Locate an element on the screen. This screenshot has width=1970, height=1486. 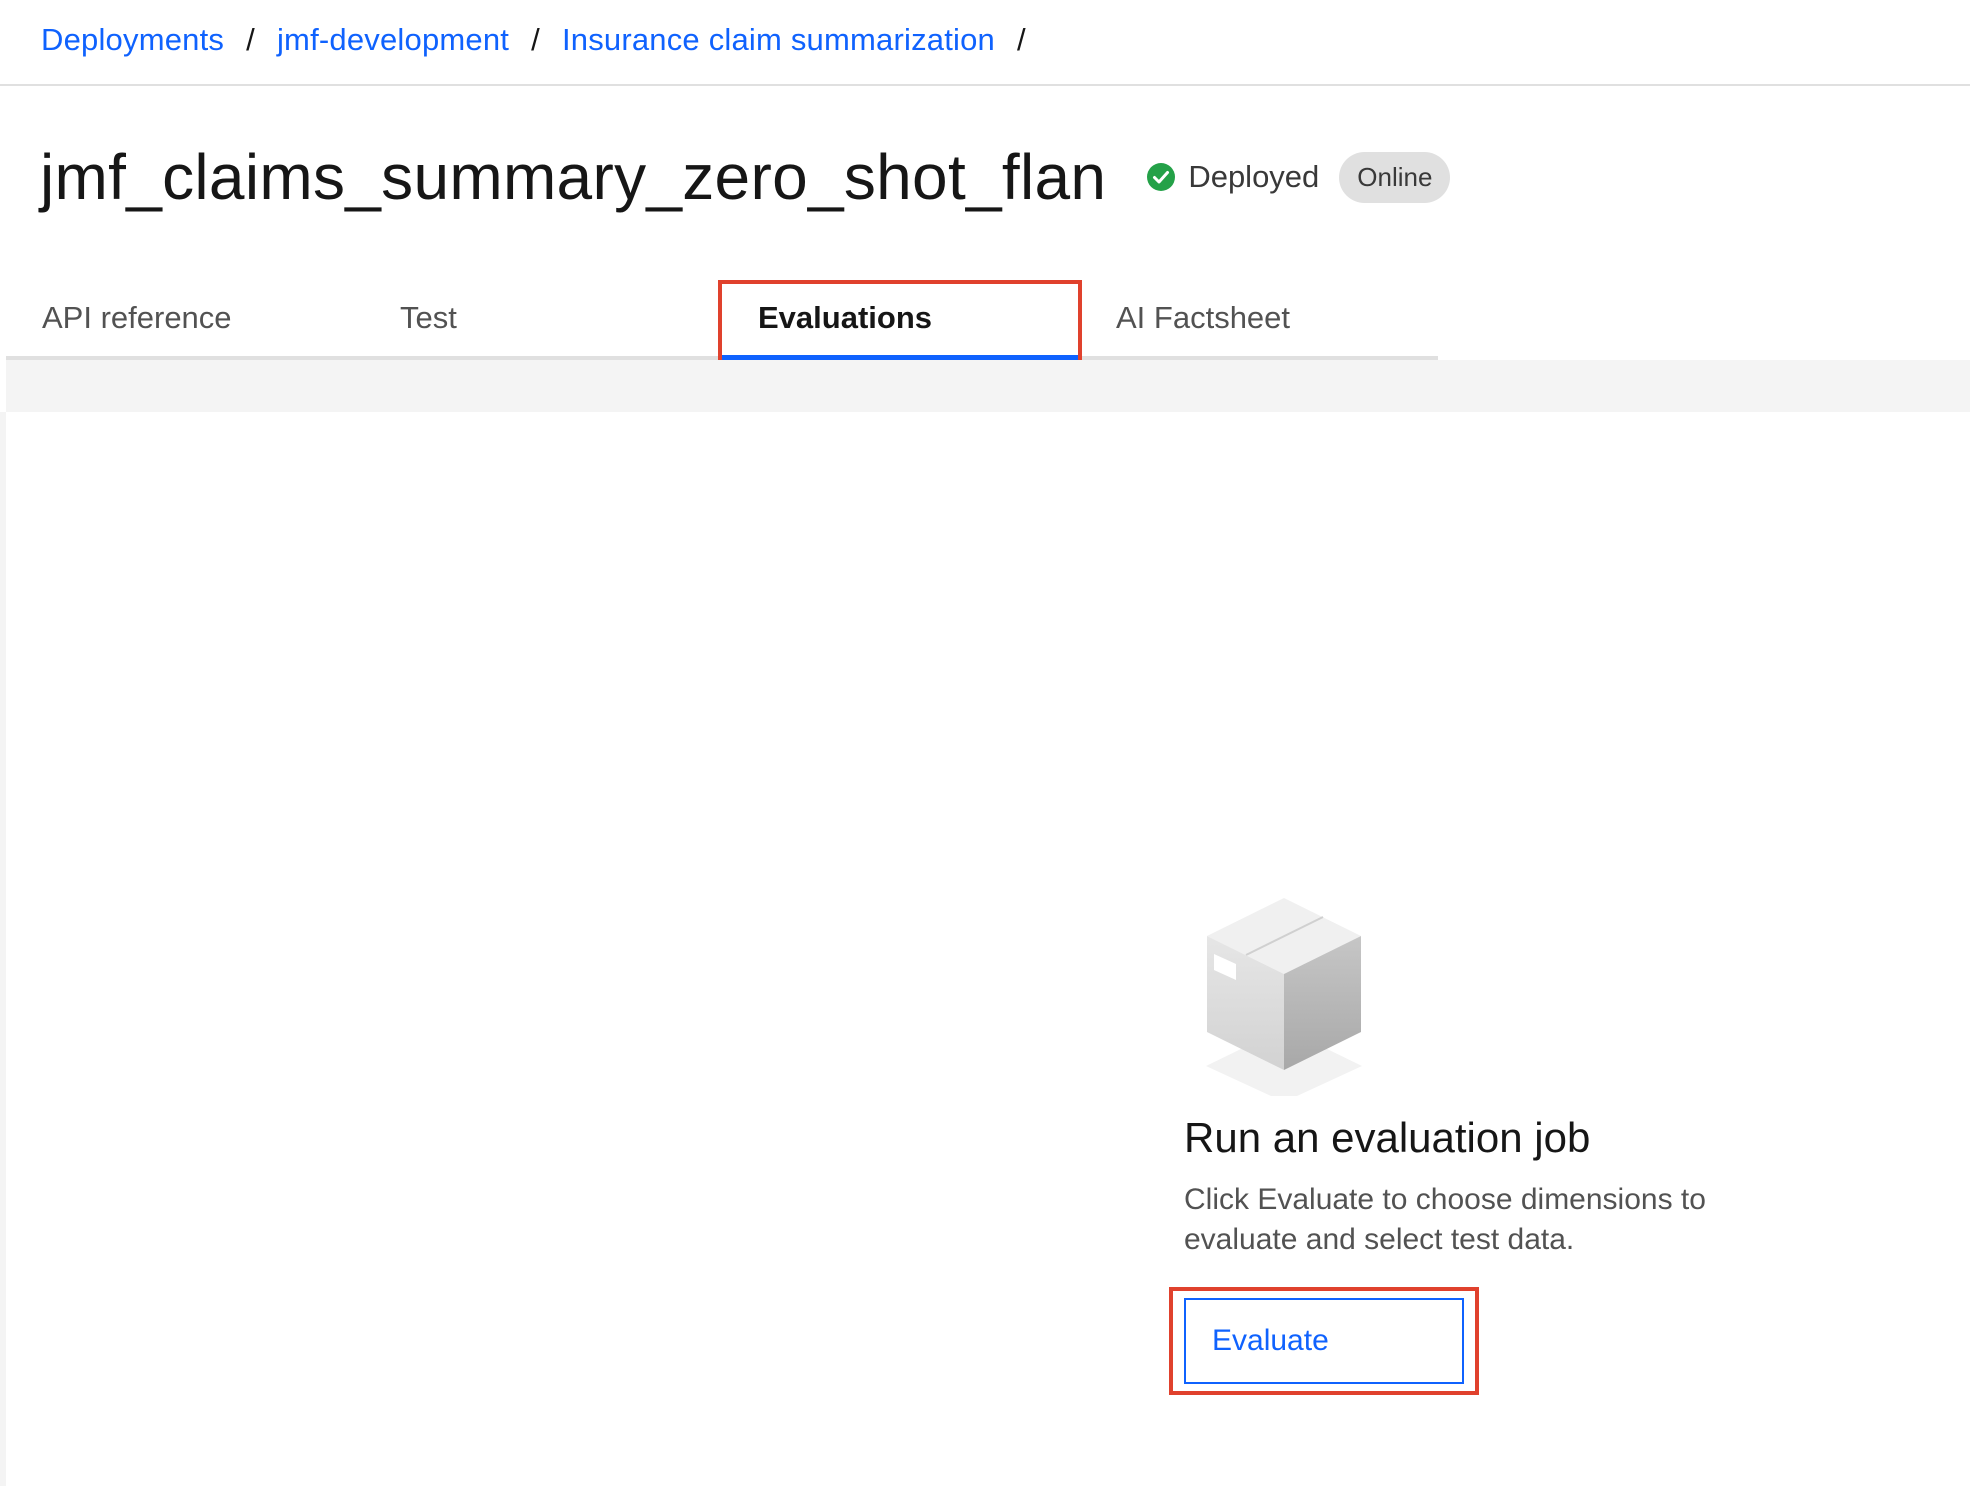
tab-ai-factsheet: AI Factsheet is located at coordinates (1259, 319).